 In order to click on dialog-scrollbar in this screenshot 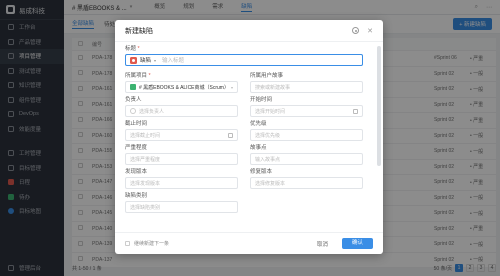, I will do `click(379, 106)`.